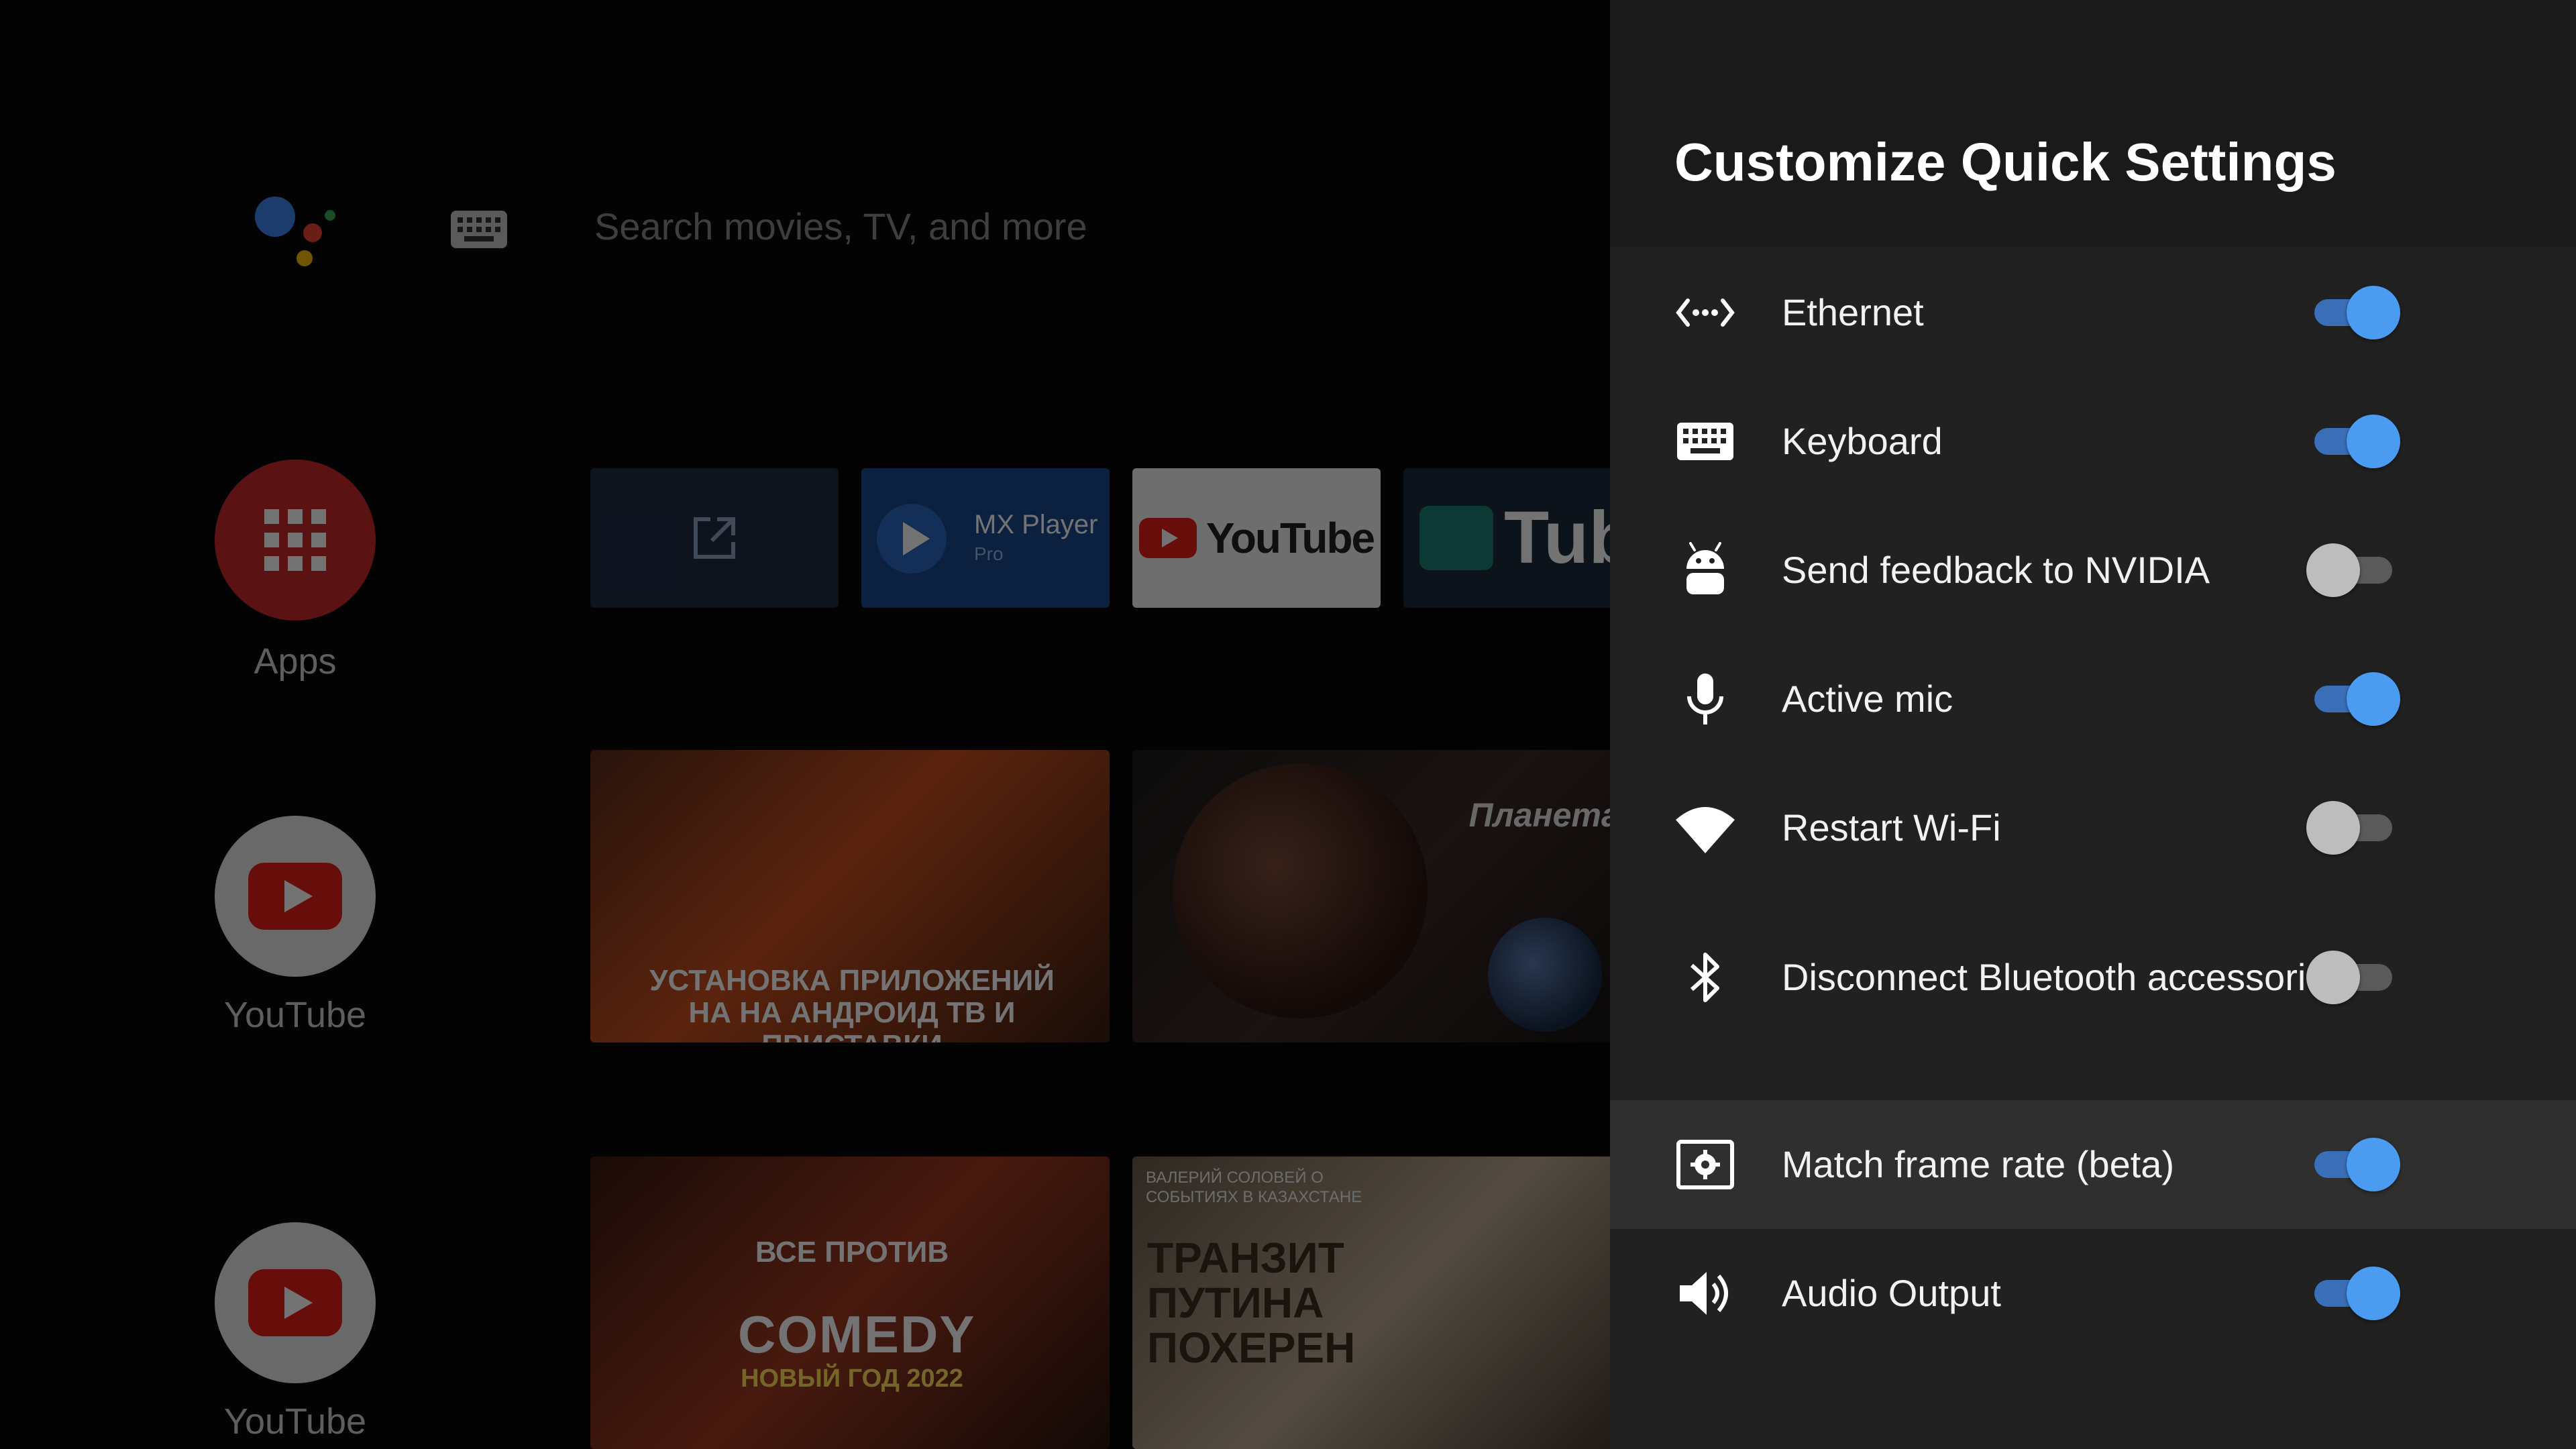  What do you see at coordinates (1557, 537) in the screenshot?
I see `smarttube-logo-text: Tube` at bounding box center [1557, 537].